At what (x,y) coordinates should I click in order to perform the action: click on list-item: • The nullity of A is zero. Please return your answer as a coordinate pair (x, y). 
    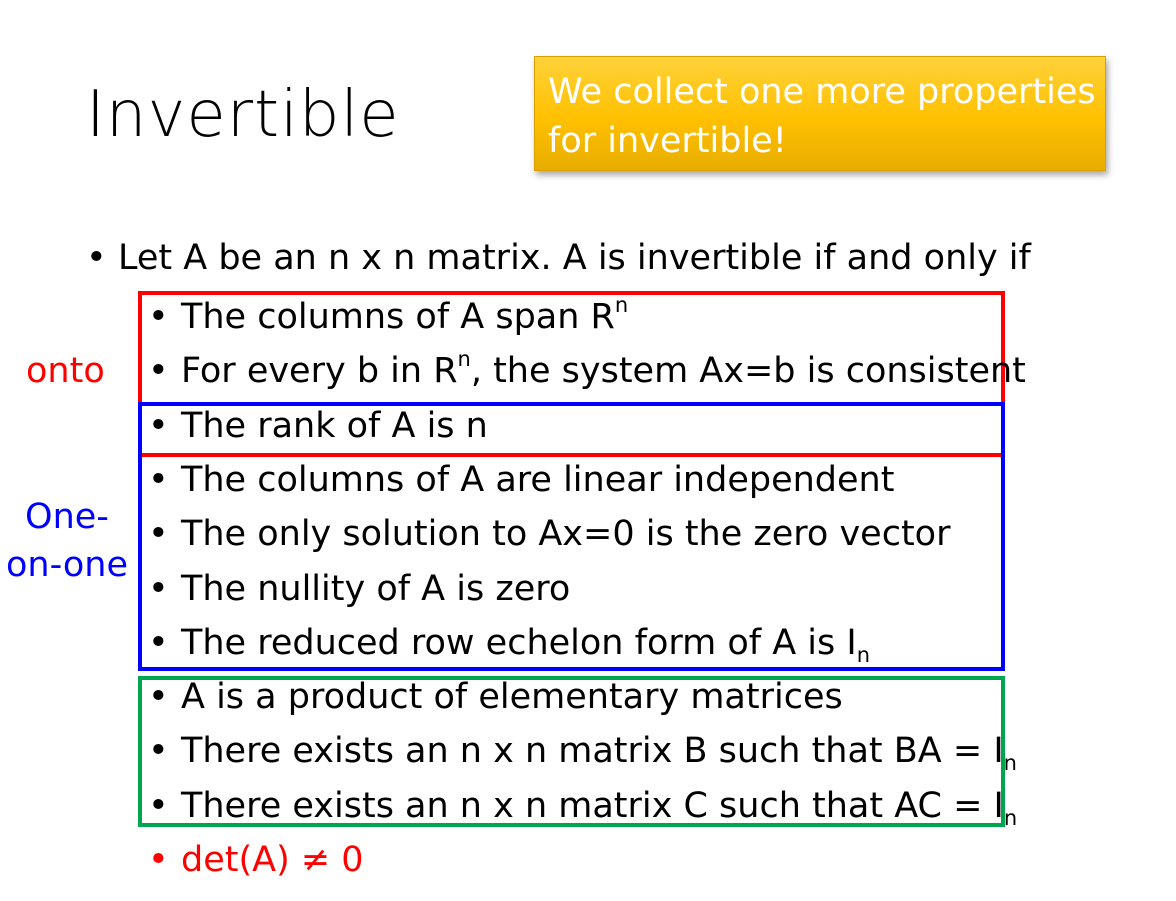
    Looking at the image, I should click on (359, 589).